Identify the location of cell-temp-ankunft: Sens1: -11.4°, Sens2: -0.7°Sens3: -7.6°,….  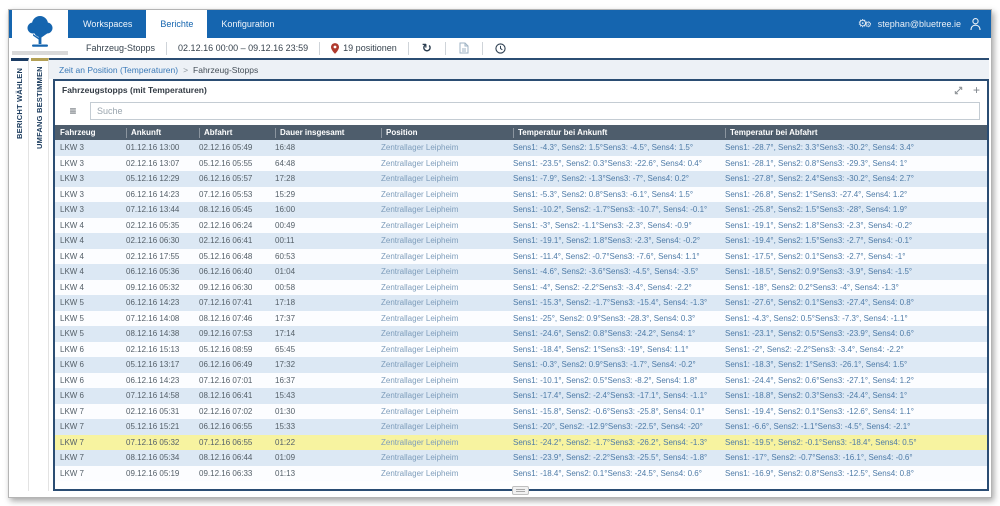
(606, 256).